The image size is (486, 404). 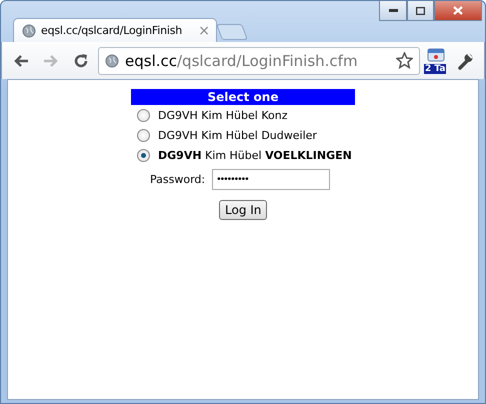 I want to click on option-label: DG9VH Kim Hübel Dudweiler, so click(x=237, y=135).